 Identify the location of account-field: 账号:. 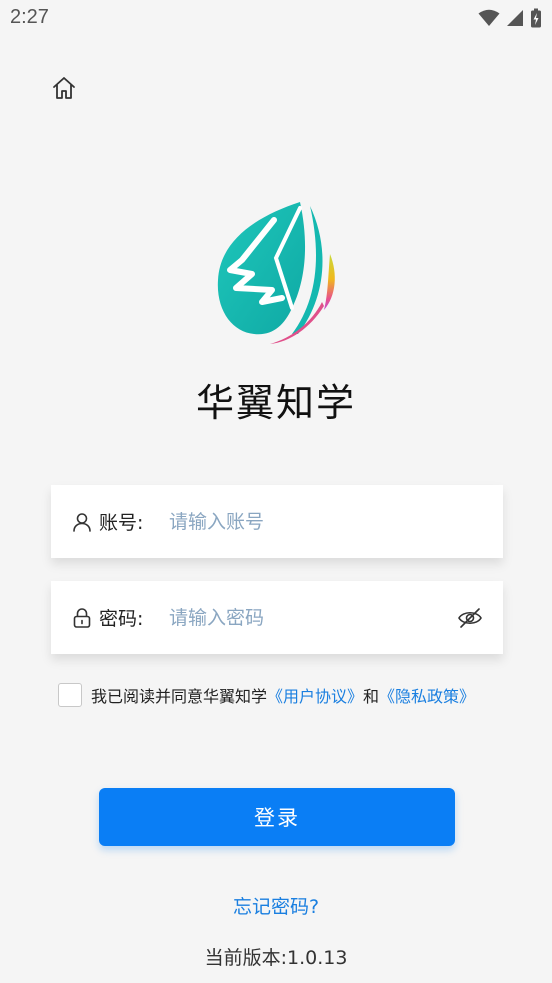
(277, 521).